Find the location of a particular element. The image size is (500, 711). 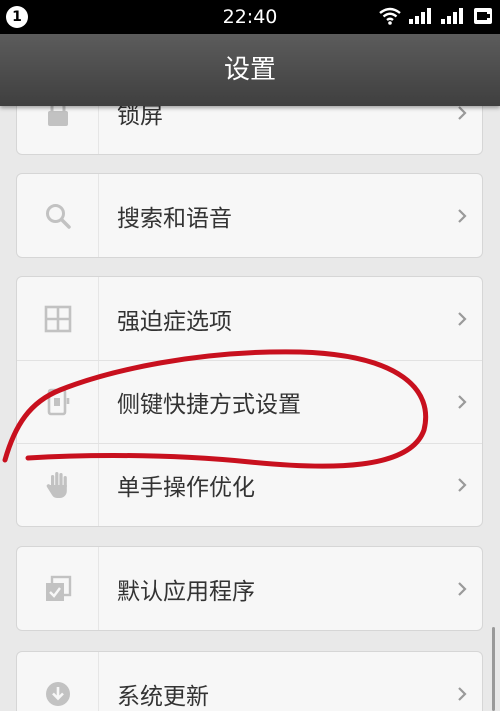

settings-item-label: 单手操作优化 is located at coordinates (186, 488).